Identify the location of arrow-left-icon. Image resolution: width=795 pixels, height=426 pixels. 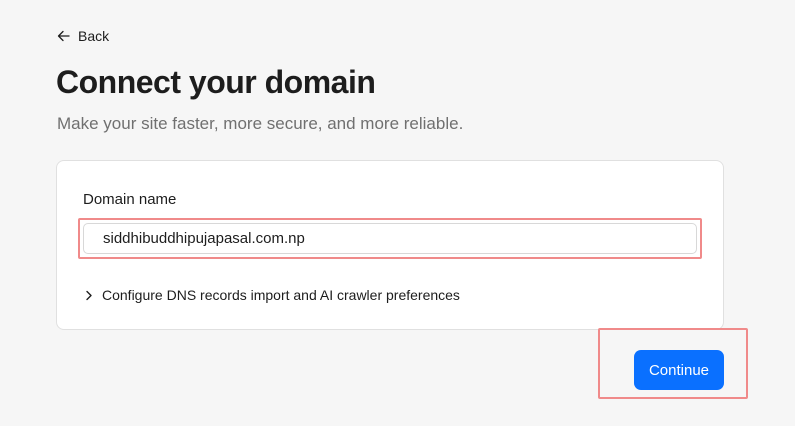
(63, 36).